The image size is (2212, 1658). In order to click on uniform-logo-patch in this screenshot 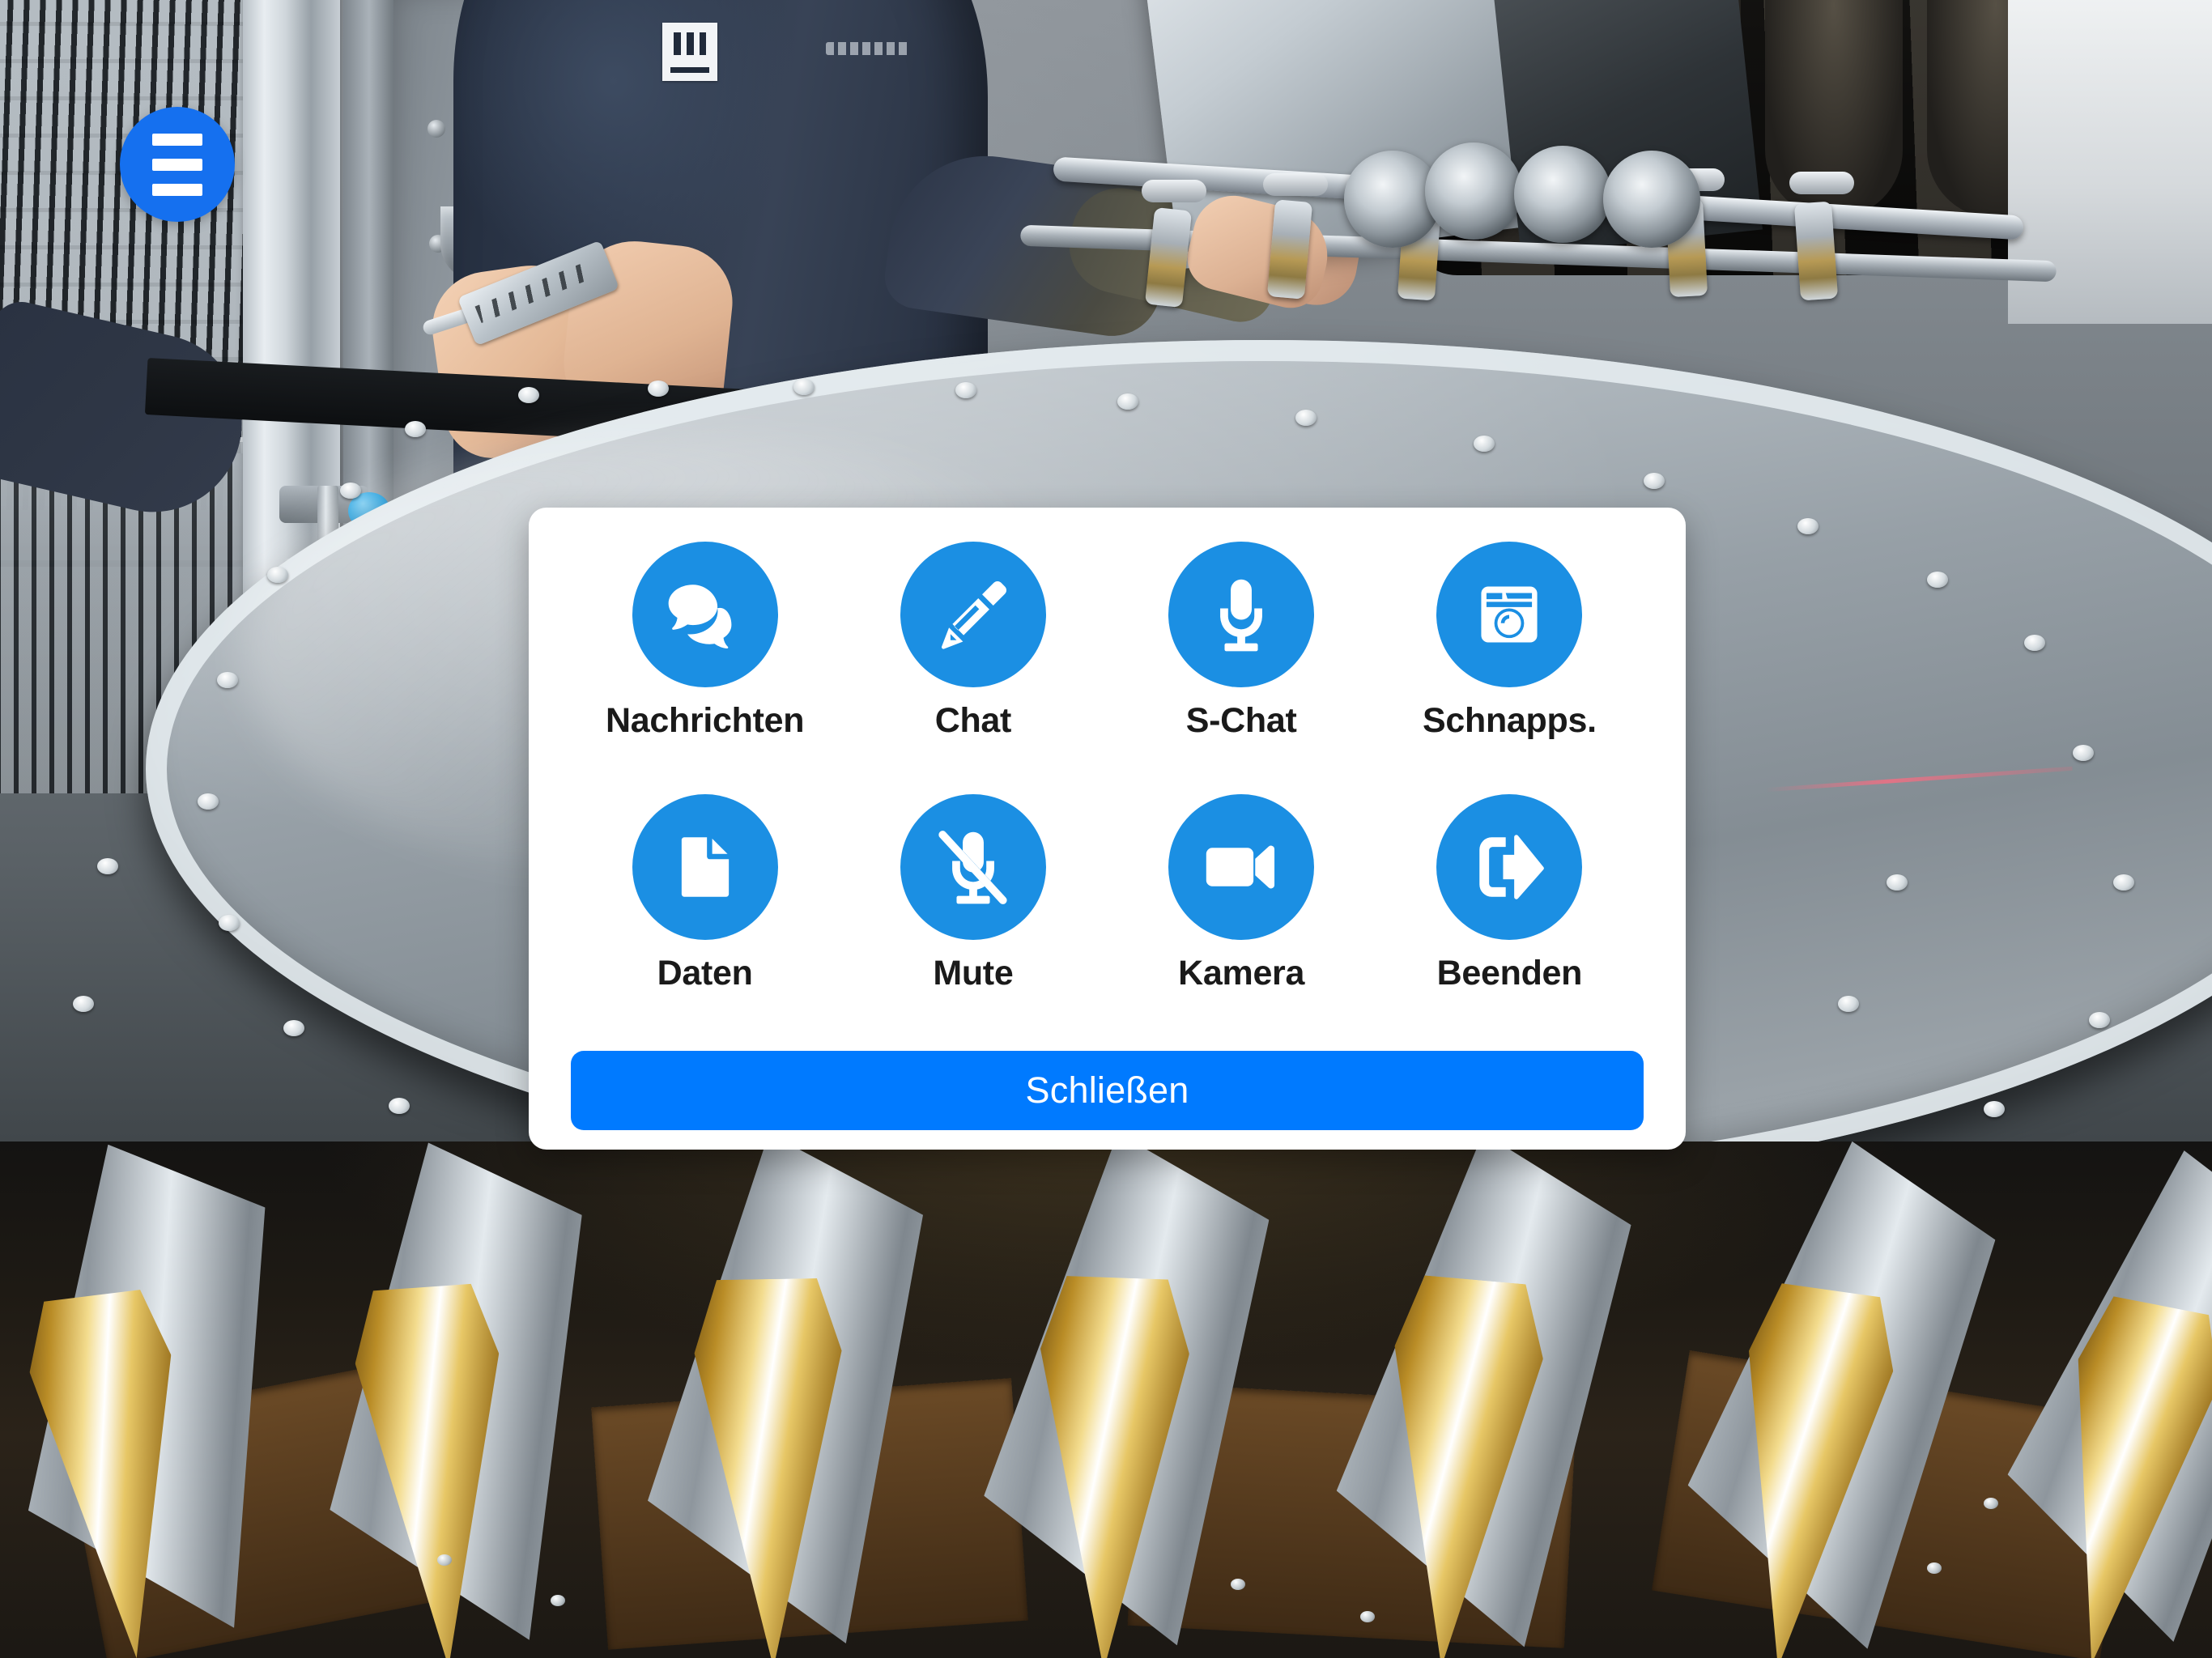, I will do `click(690, 52)`.